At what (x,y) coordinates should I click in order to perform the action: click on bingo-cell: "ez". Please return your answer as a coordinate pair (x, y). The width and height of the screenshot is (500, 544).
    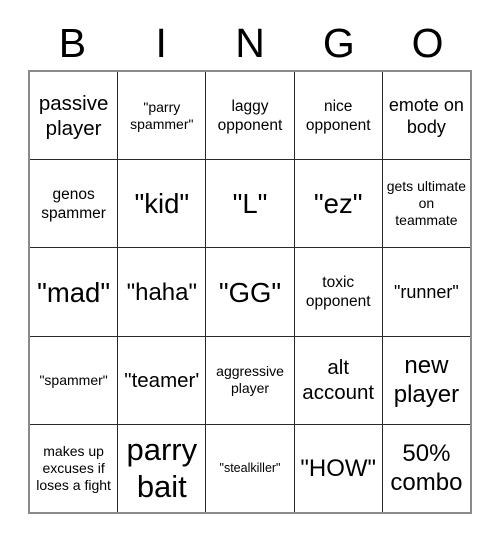
    Looking at the image, I should click on (337, 204).